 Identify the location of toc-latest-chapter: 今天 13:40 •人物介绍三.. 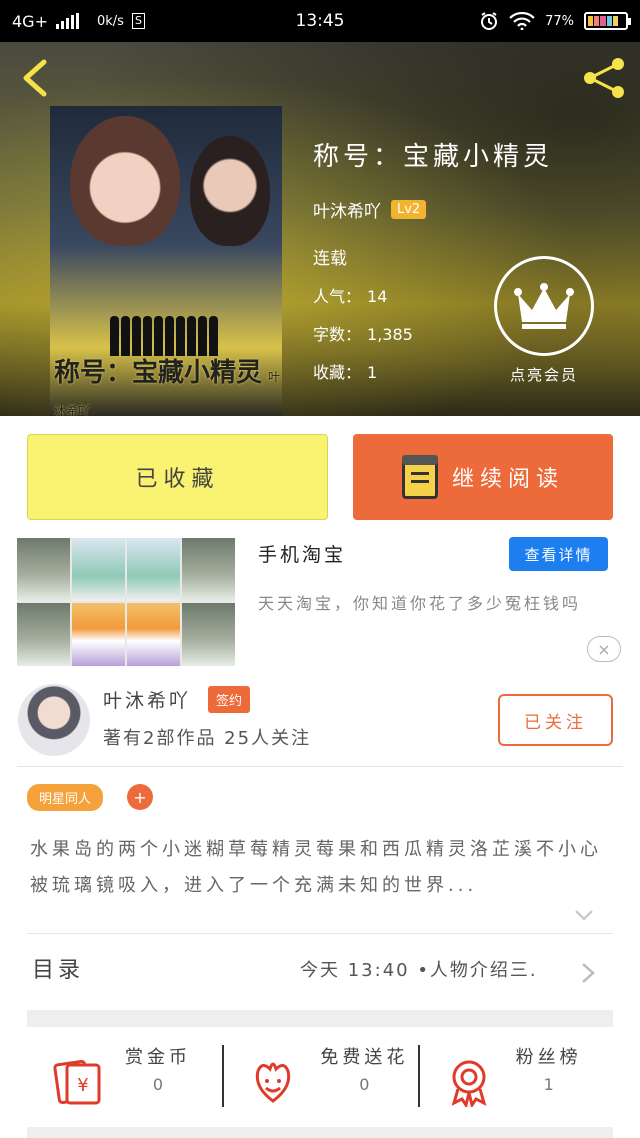
(439, 969).